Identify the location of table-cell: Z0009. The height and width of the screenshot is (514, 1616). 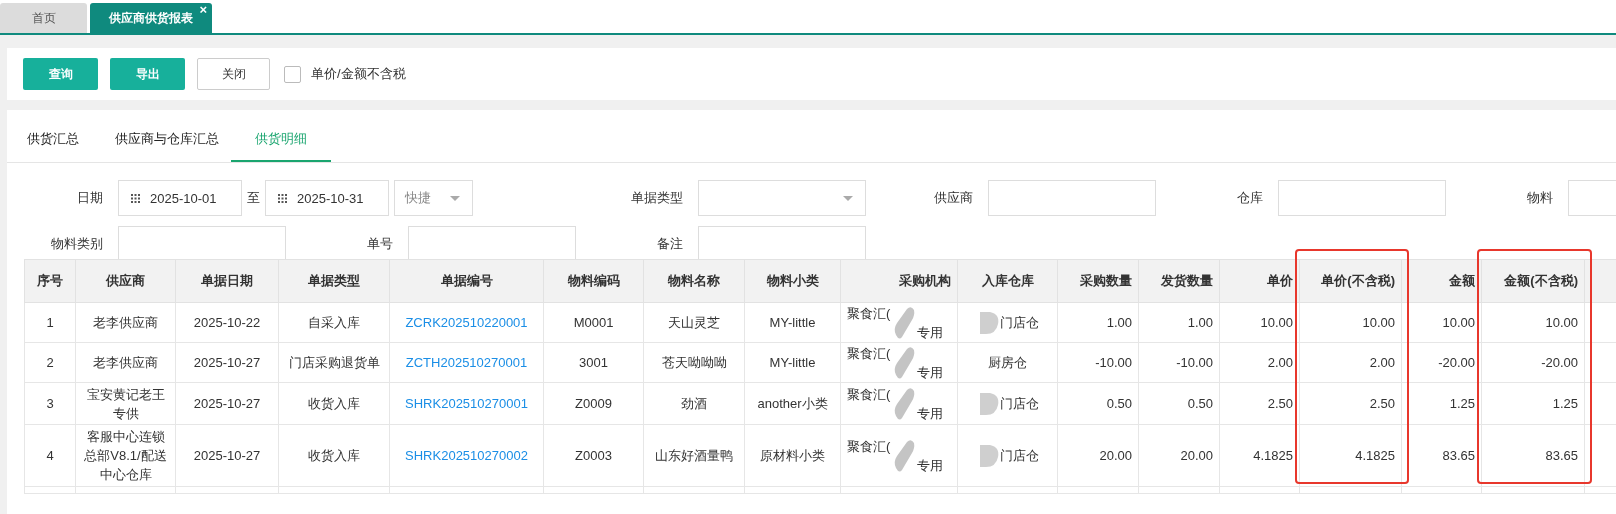
(593, 403).